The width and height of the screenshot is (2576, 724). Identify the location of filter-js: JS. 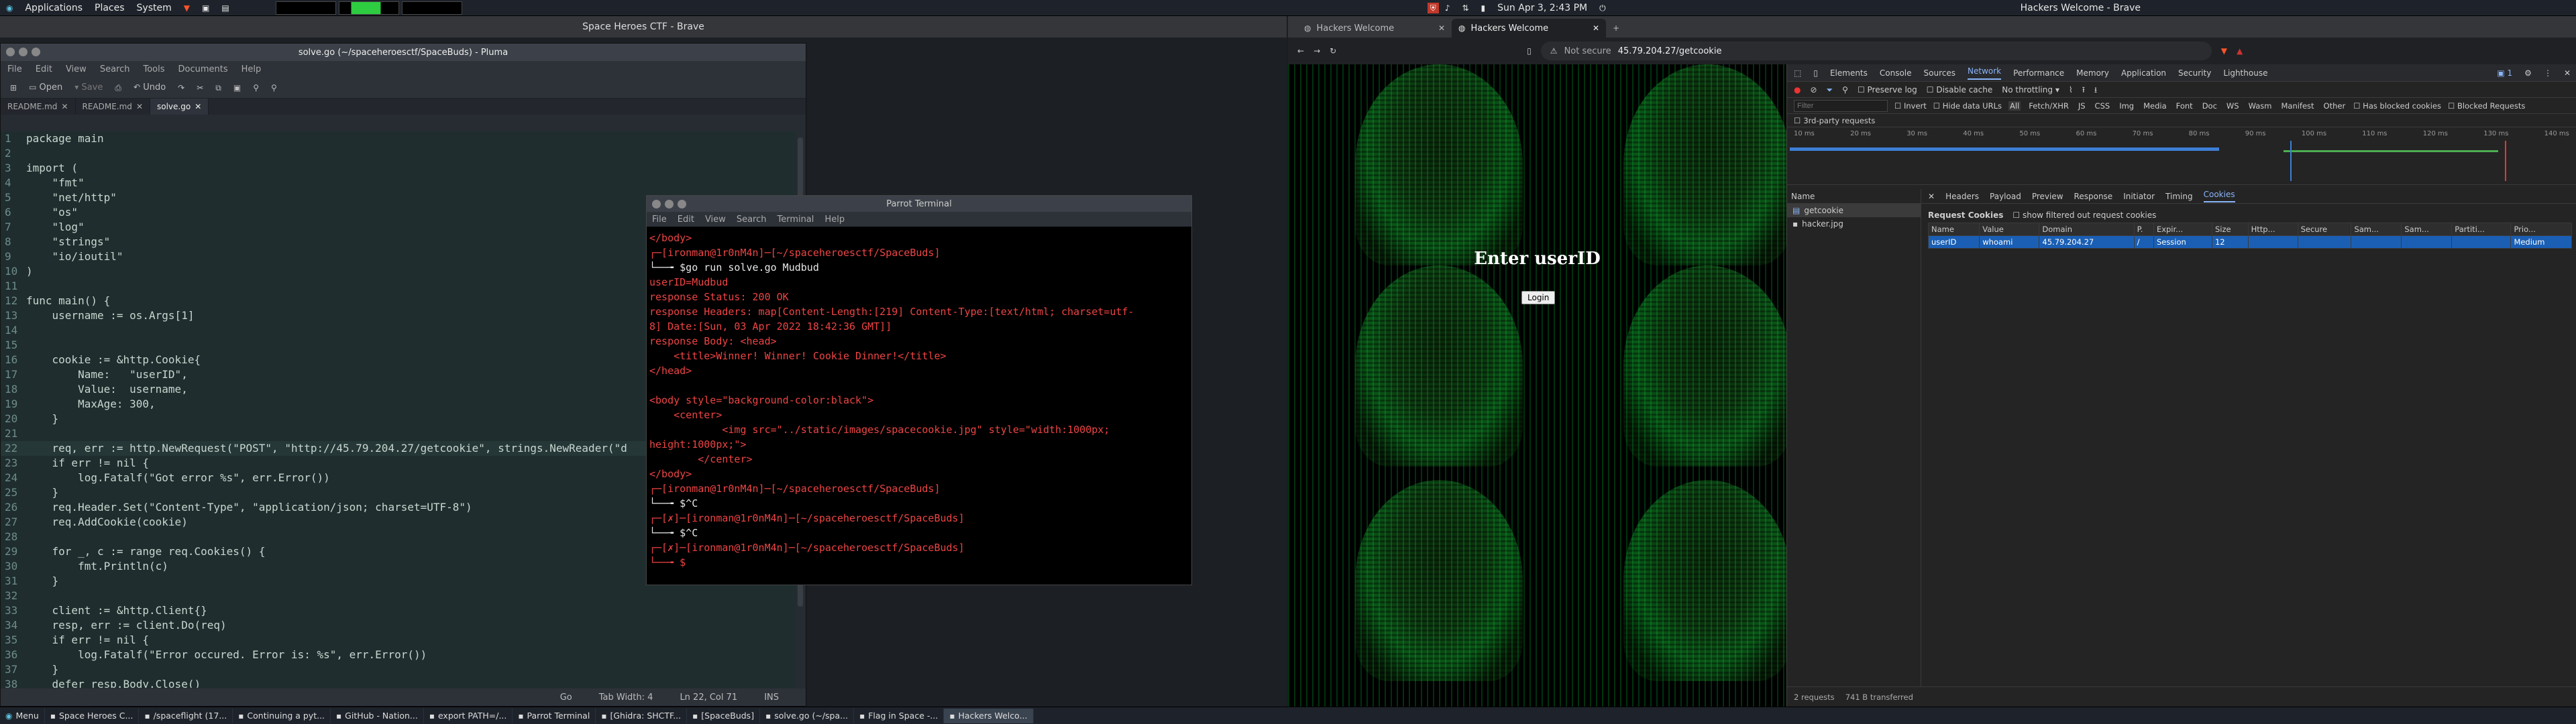
(2082, 106).